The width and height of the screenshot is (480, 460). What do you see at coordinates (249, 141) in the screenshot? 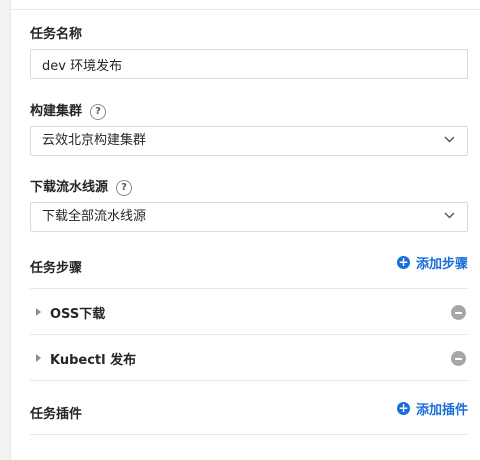
I see `cluster-select: 云效北京构建集群` at bounding box center [249, 141].